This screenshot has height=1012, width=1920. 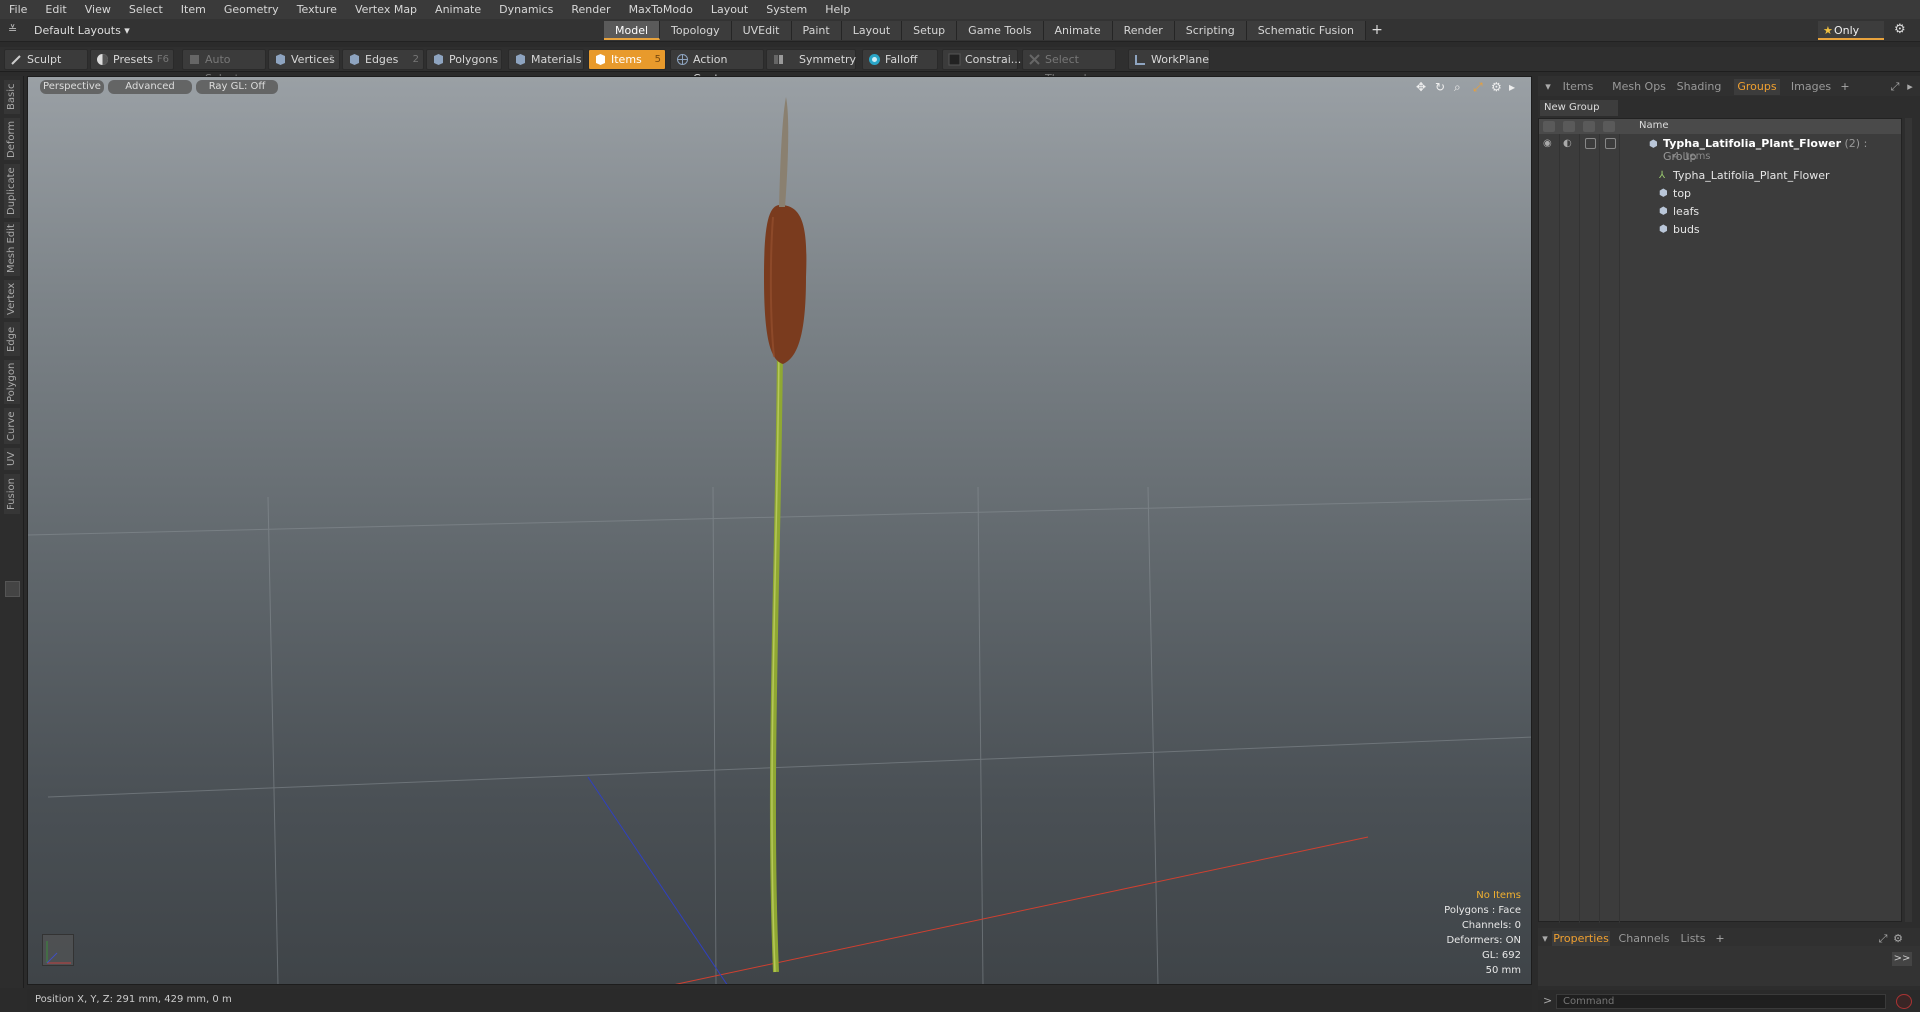 What do you see at coordinates (696, 30) in the screenshot?
I see `tab-topology: Topology` at bounding box center [696, 30].